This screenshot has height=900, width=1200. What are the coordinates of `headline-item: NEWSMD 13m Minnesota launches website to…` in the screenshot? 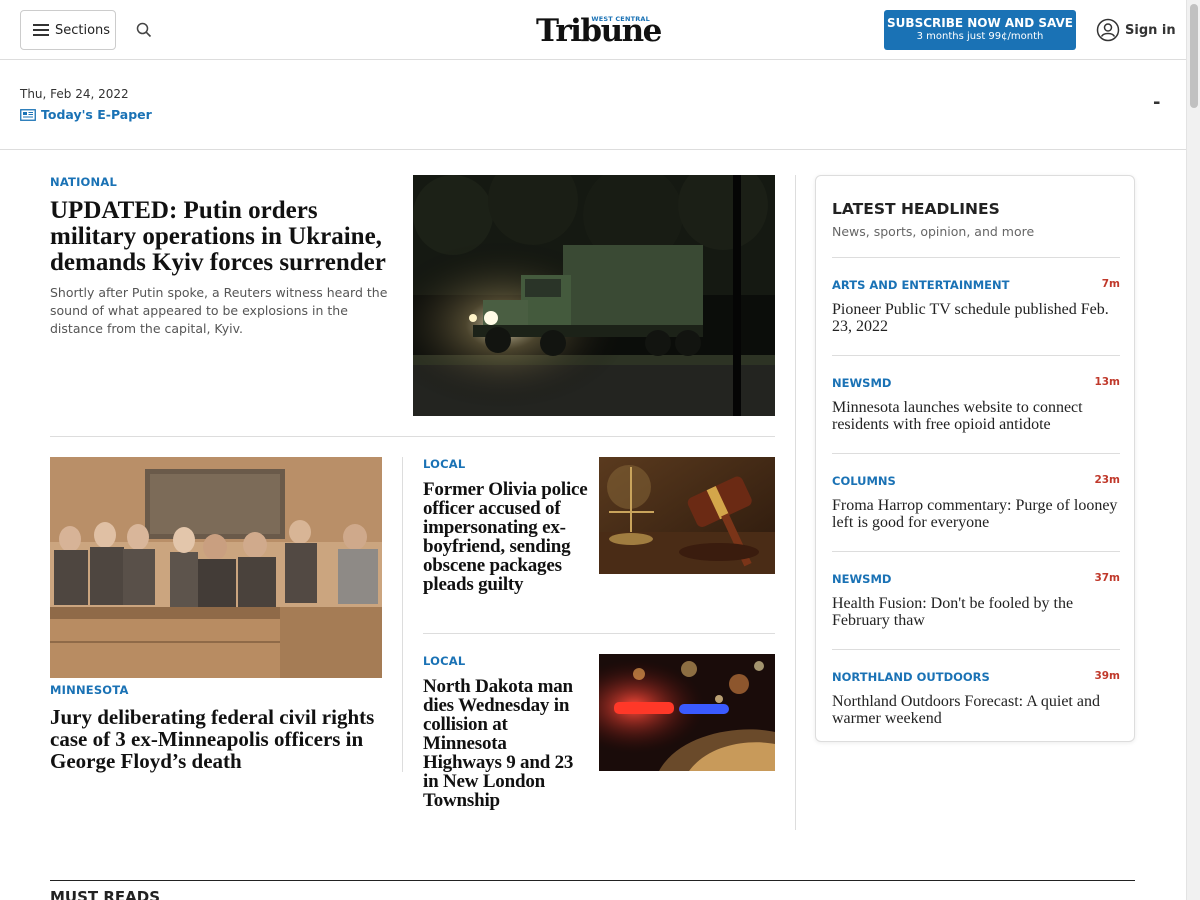 It's located at (976, 404).